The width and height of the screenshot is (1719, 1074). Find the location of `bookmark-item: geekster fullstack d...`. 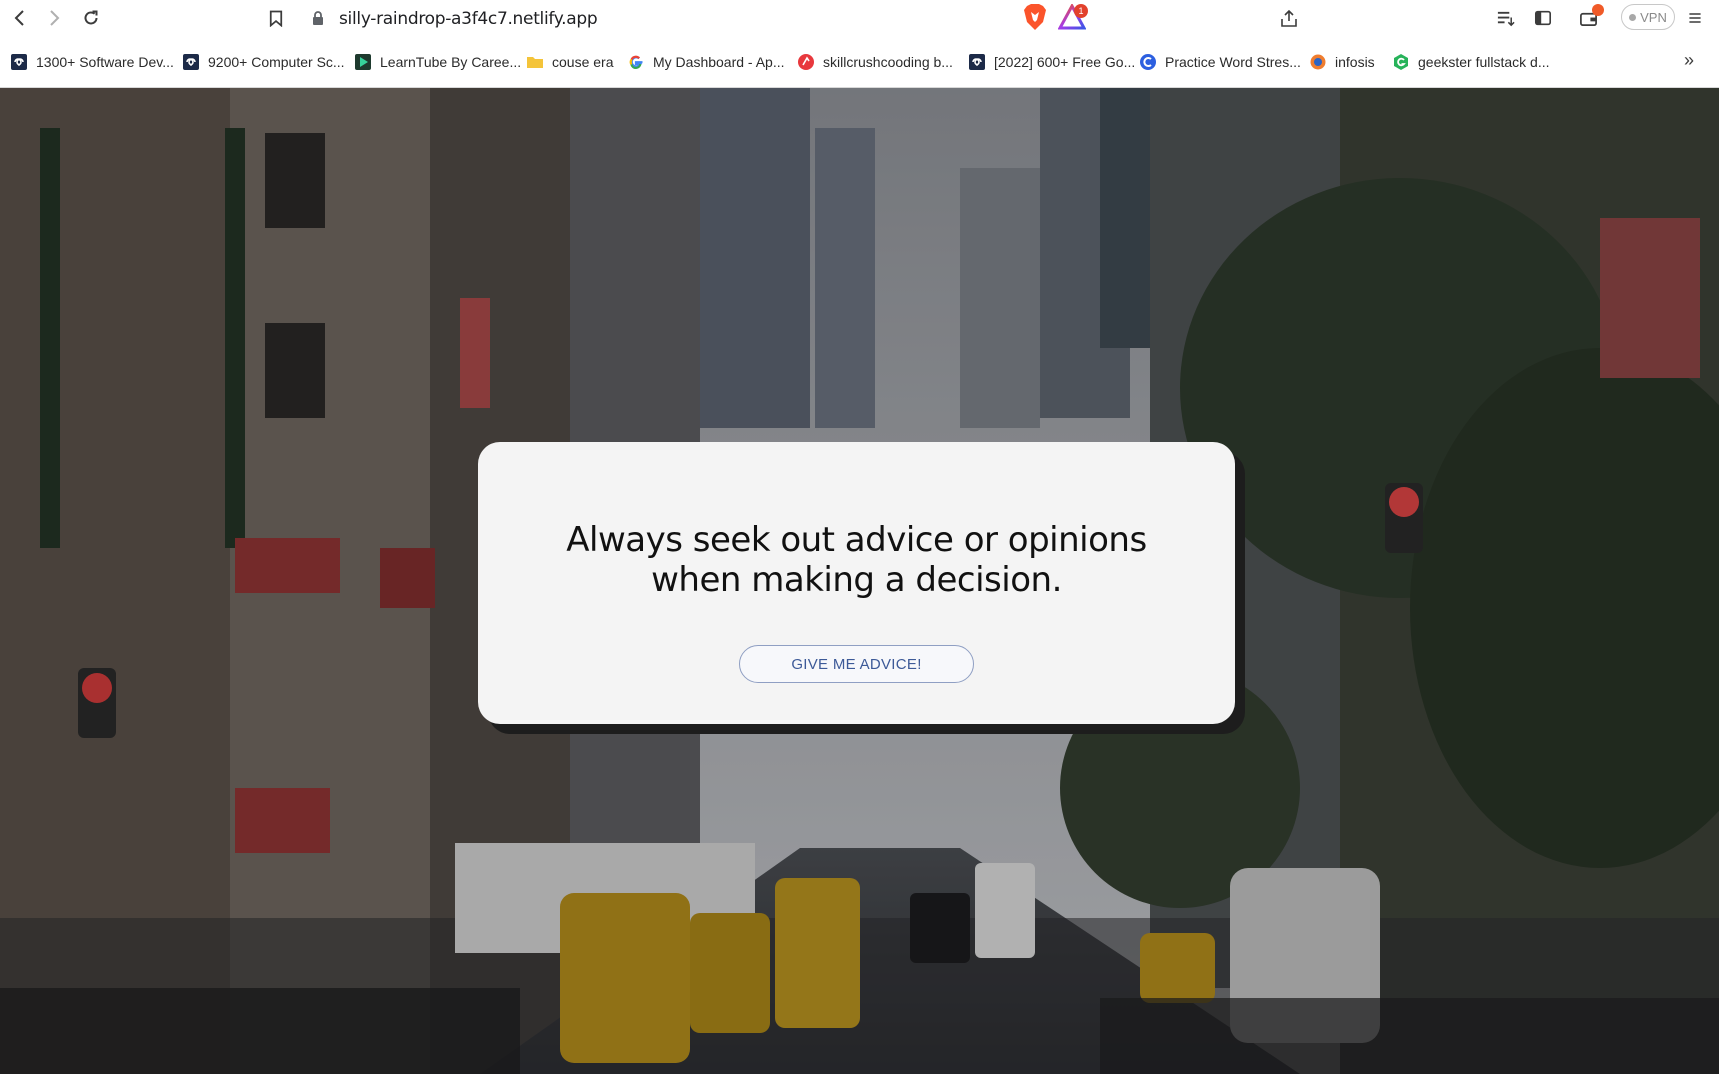

bookmark-item: geekster fullstack d... is located at coordinates (1471, 62).